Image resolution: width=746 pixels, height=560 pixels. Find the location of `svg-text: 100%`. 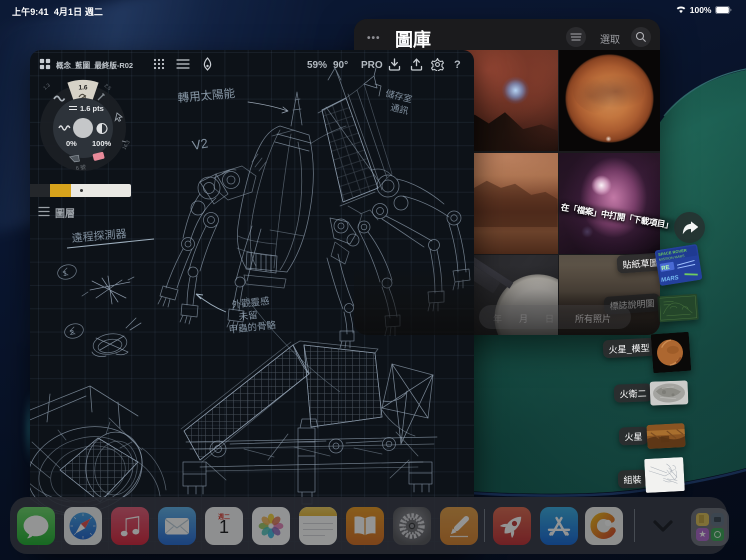

svg-text: 100% is located at coordinates (102, 143).